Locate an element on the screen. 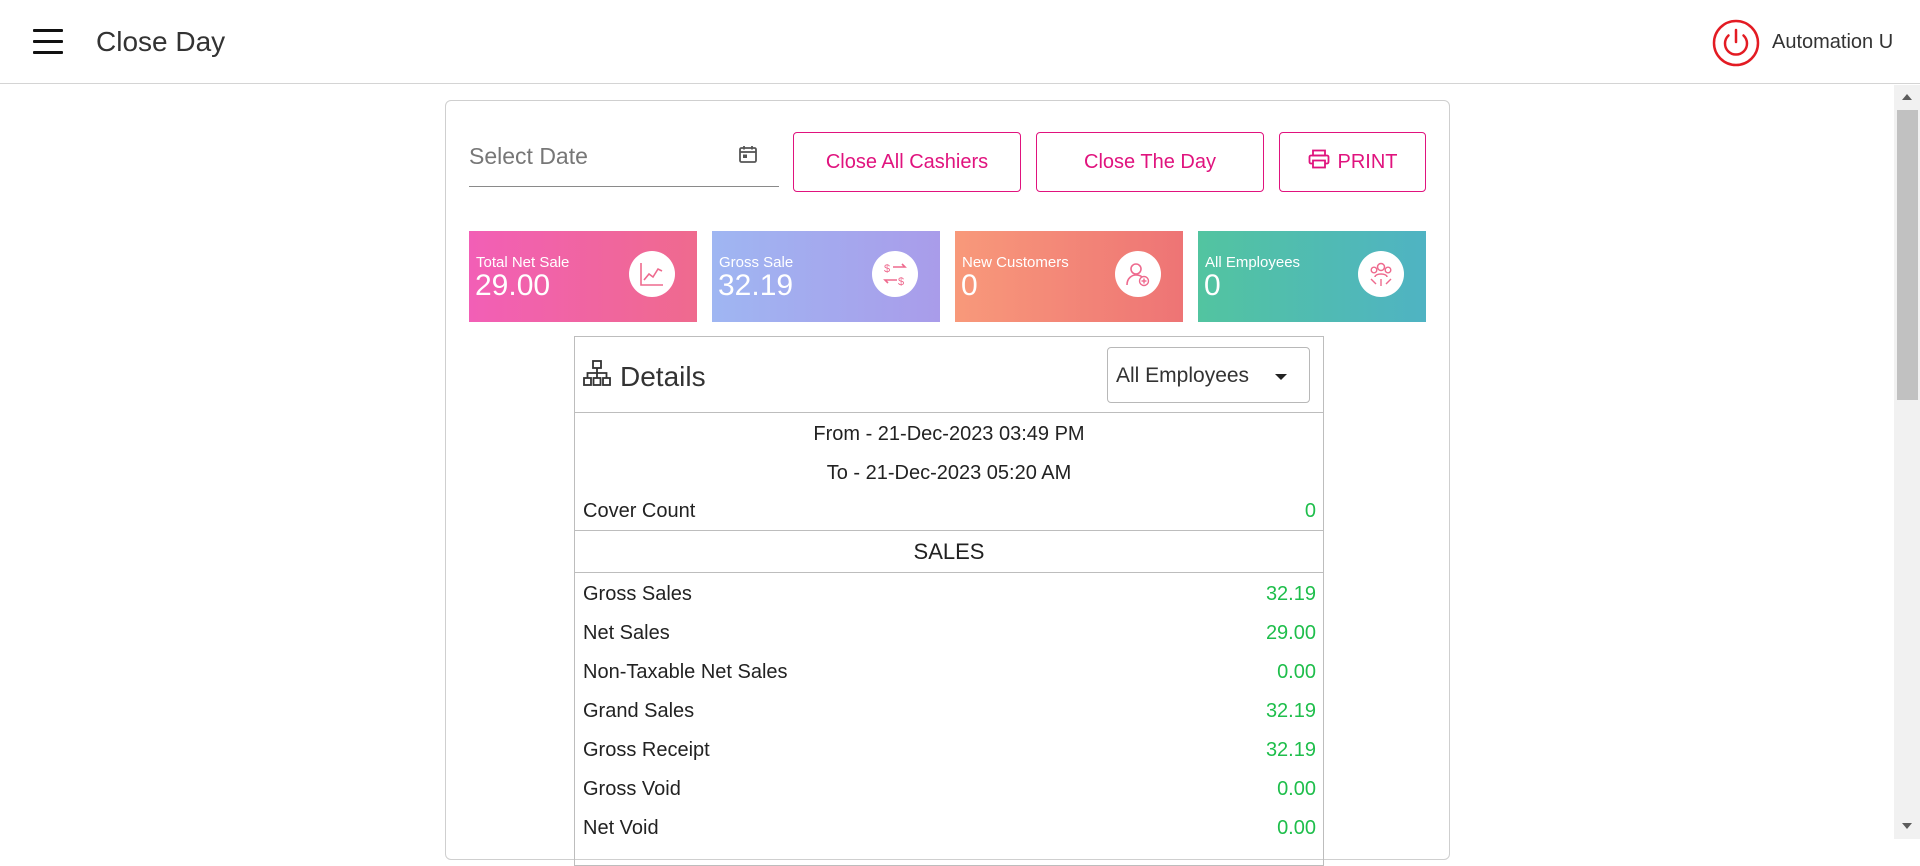  page-title: Close Day is located at coordinates (161, 41).